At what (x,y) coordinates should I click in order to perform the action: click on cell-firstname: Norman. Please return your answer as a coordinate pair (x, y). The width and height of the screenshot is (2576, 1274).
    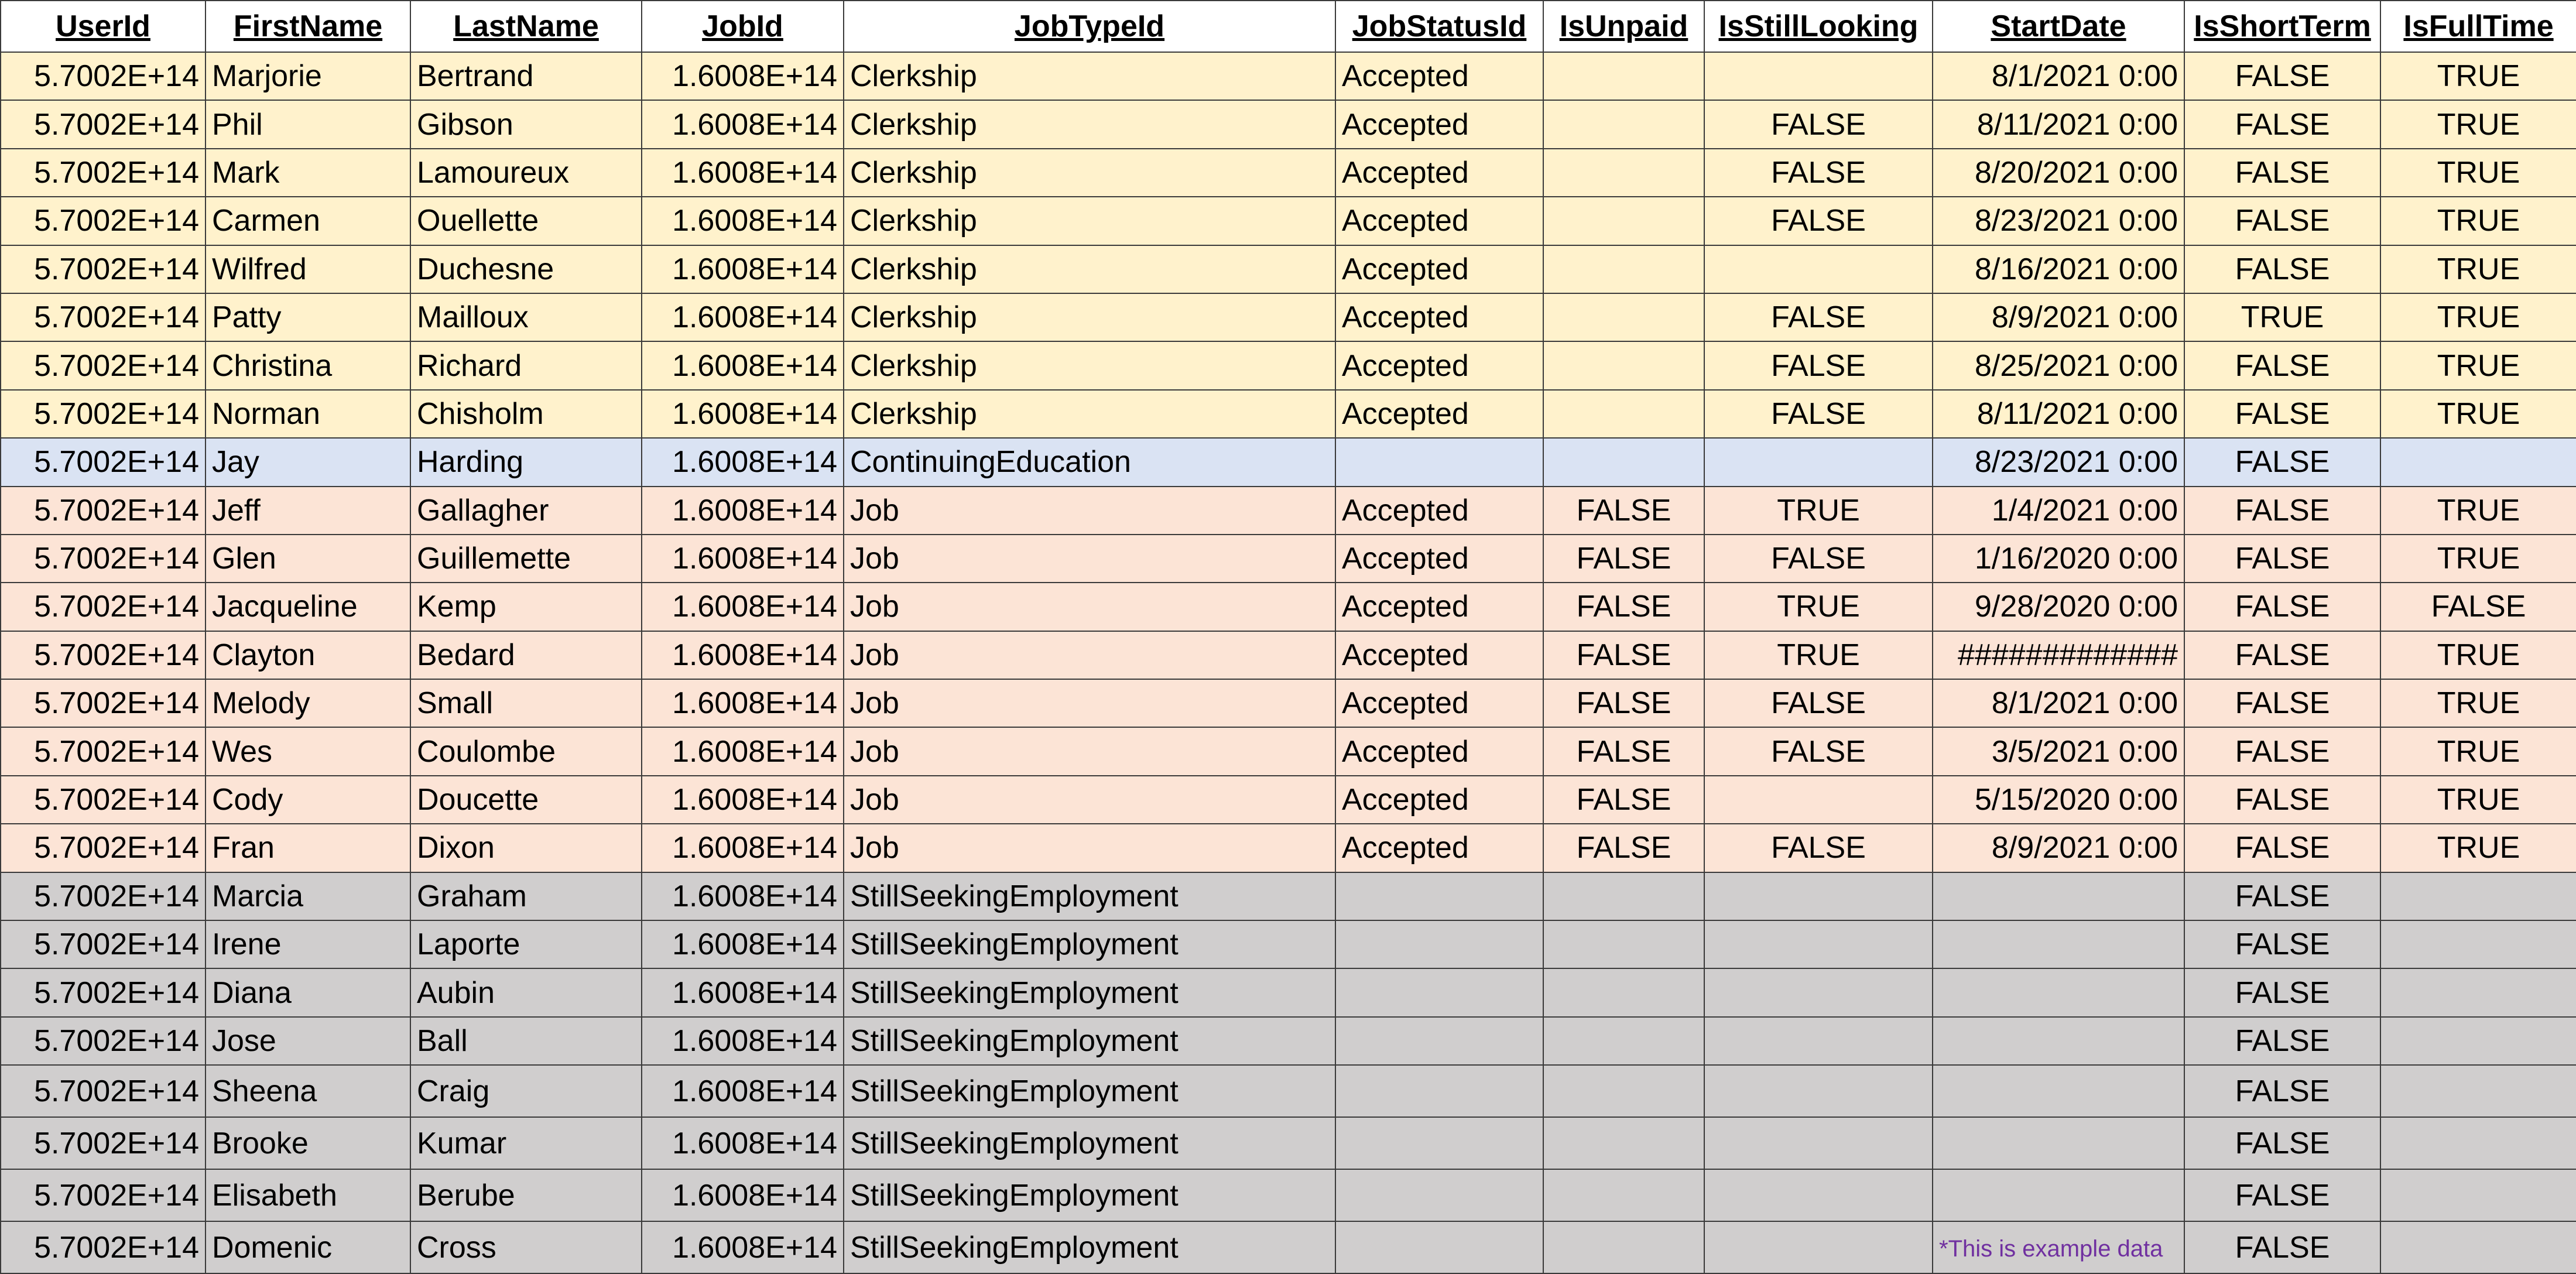
    Looking at the image, I should click on (308, 414).